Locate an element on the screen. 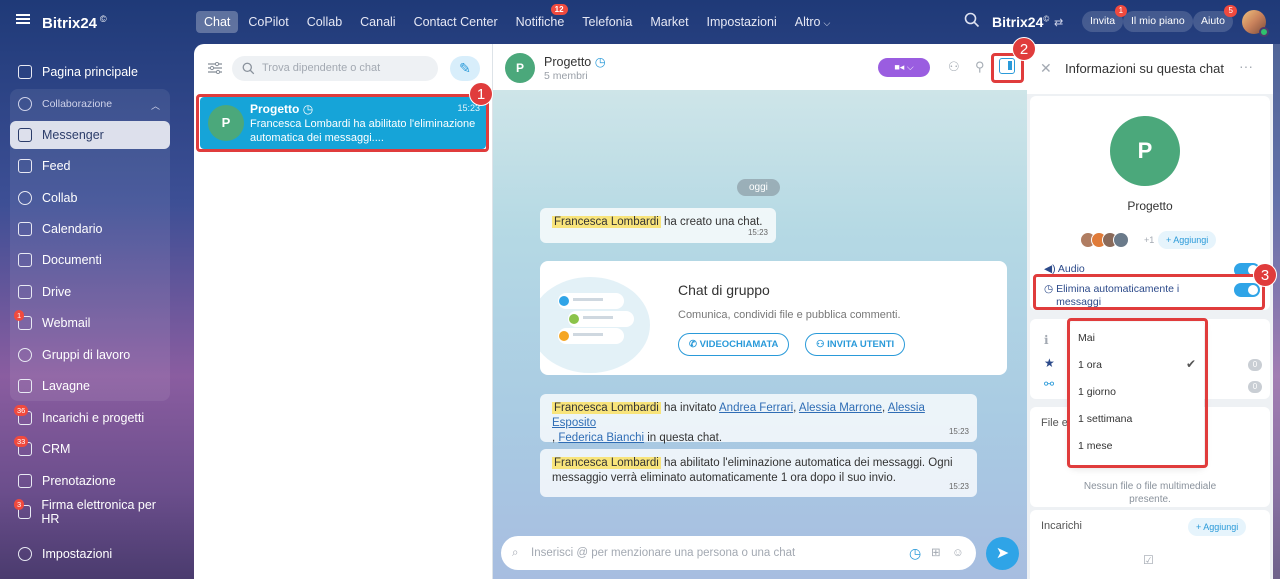 Image resolution: width=1280 pixels, height=579 pixels. sidebar-group-collaborazione: Collaborazione ︿ is located at coordinates (90, 104).